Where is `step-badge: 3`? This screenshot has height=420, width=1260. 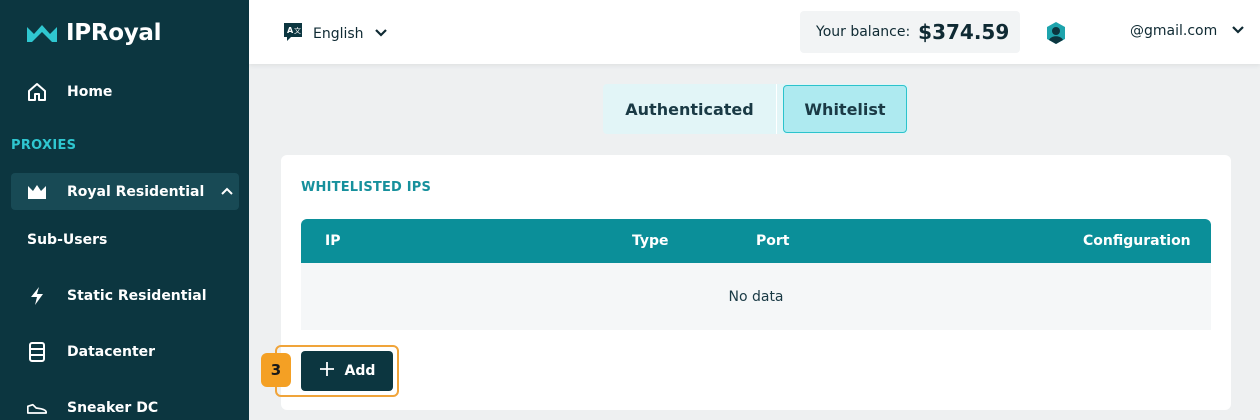 step-badge: 3 is located at coordinates (276, 370).